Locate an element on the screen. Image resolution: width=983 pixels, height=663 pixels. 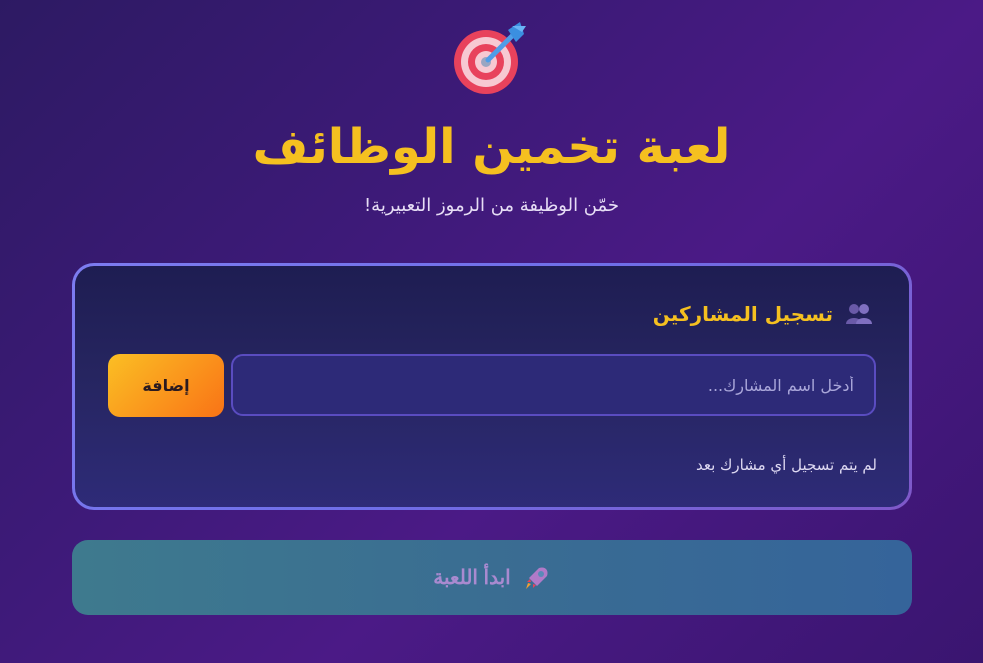
start-game-label: ابدأ اللعبة is located at coordinates (472, 578).